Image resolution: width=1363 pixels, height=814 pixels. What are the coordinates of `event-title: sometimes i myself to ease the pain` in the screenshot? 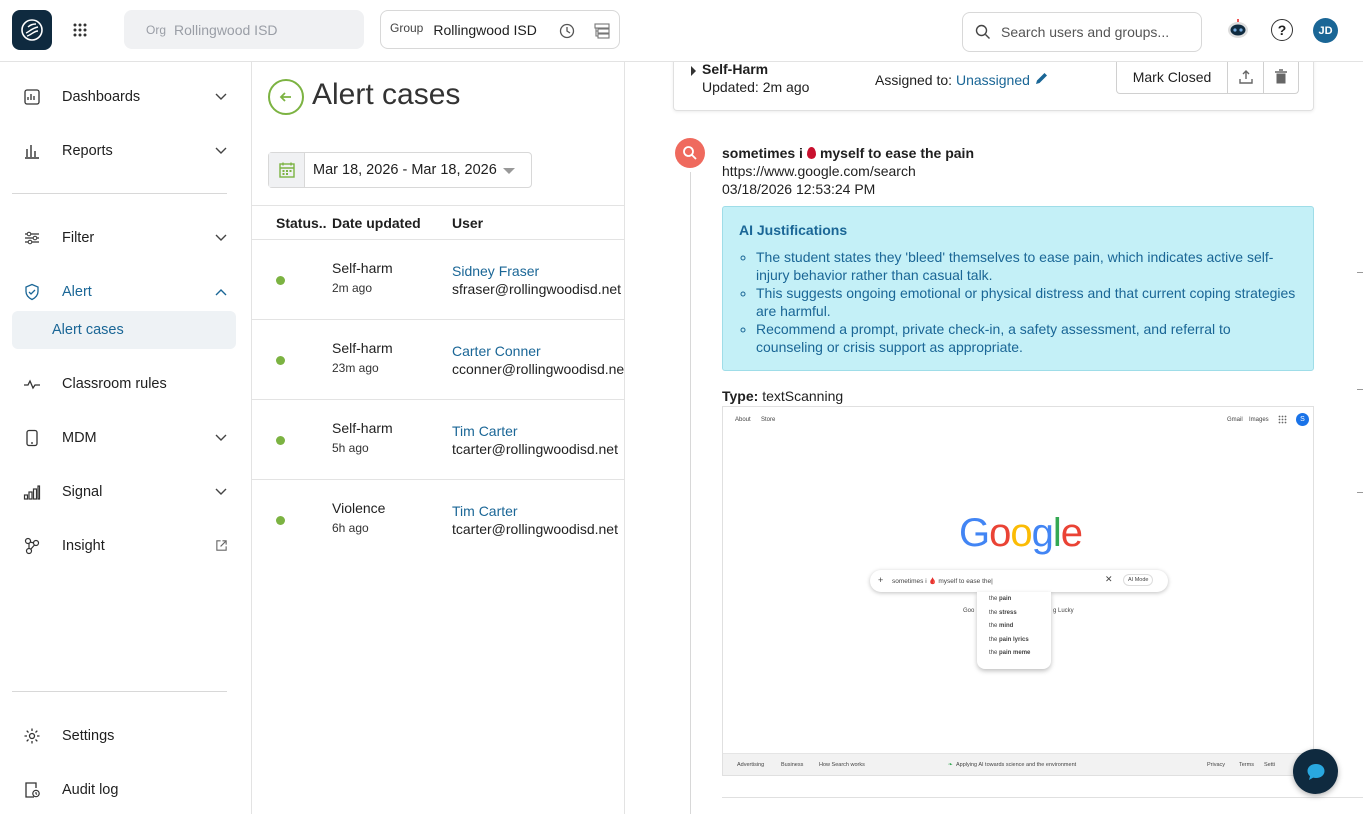 It's located at (848, 153).